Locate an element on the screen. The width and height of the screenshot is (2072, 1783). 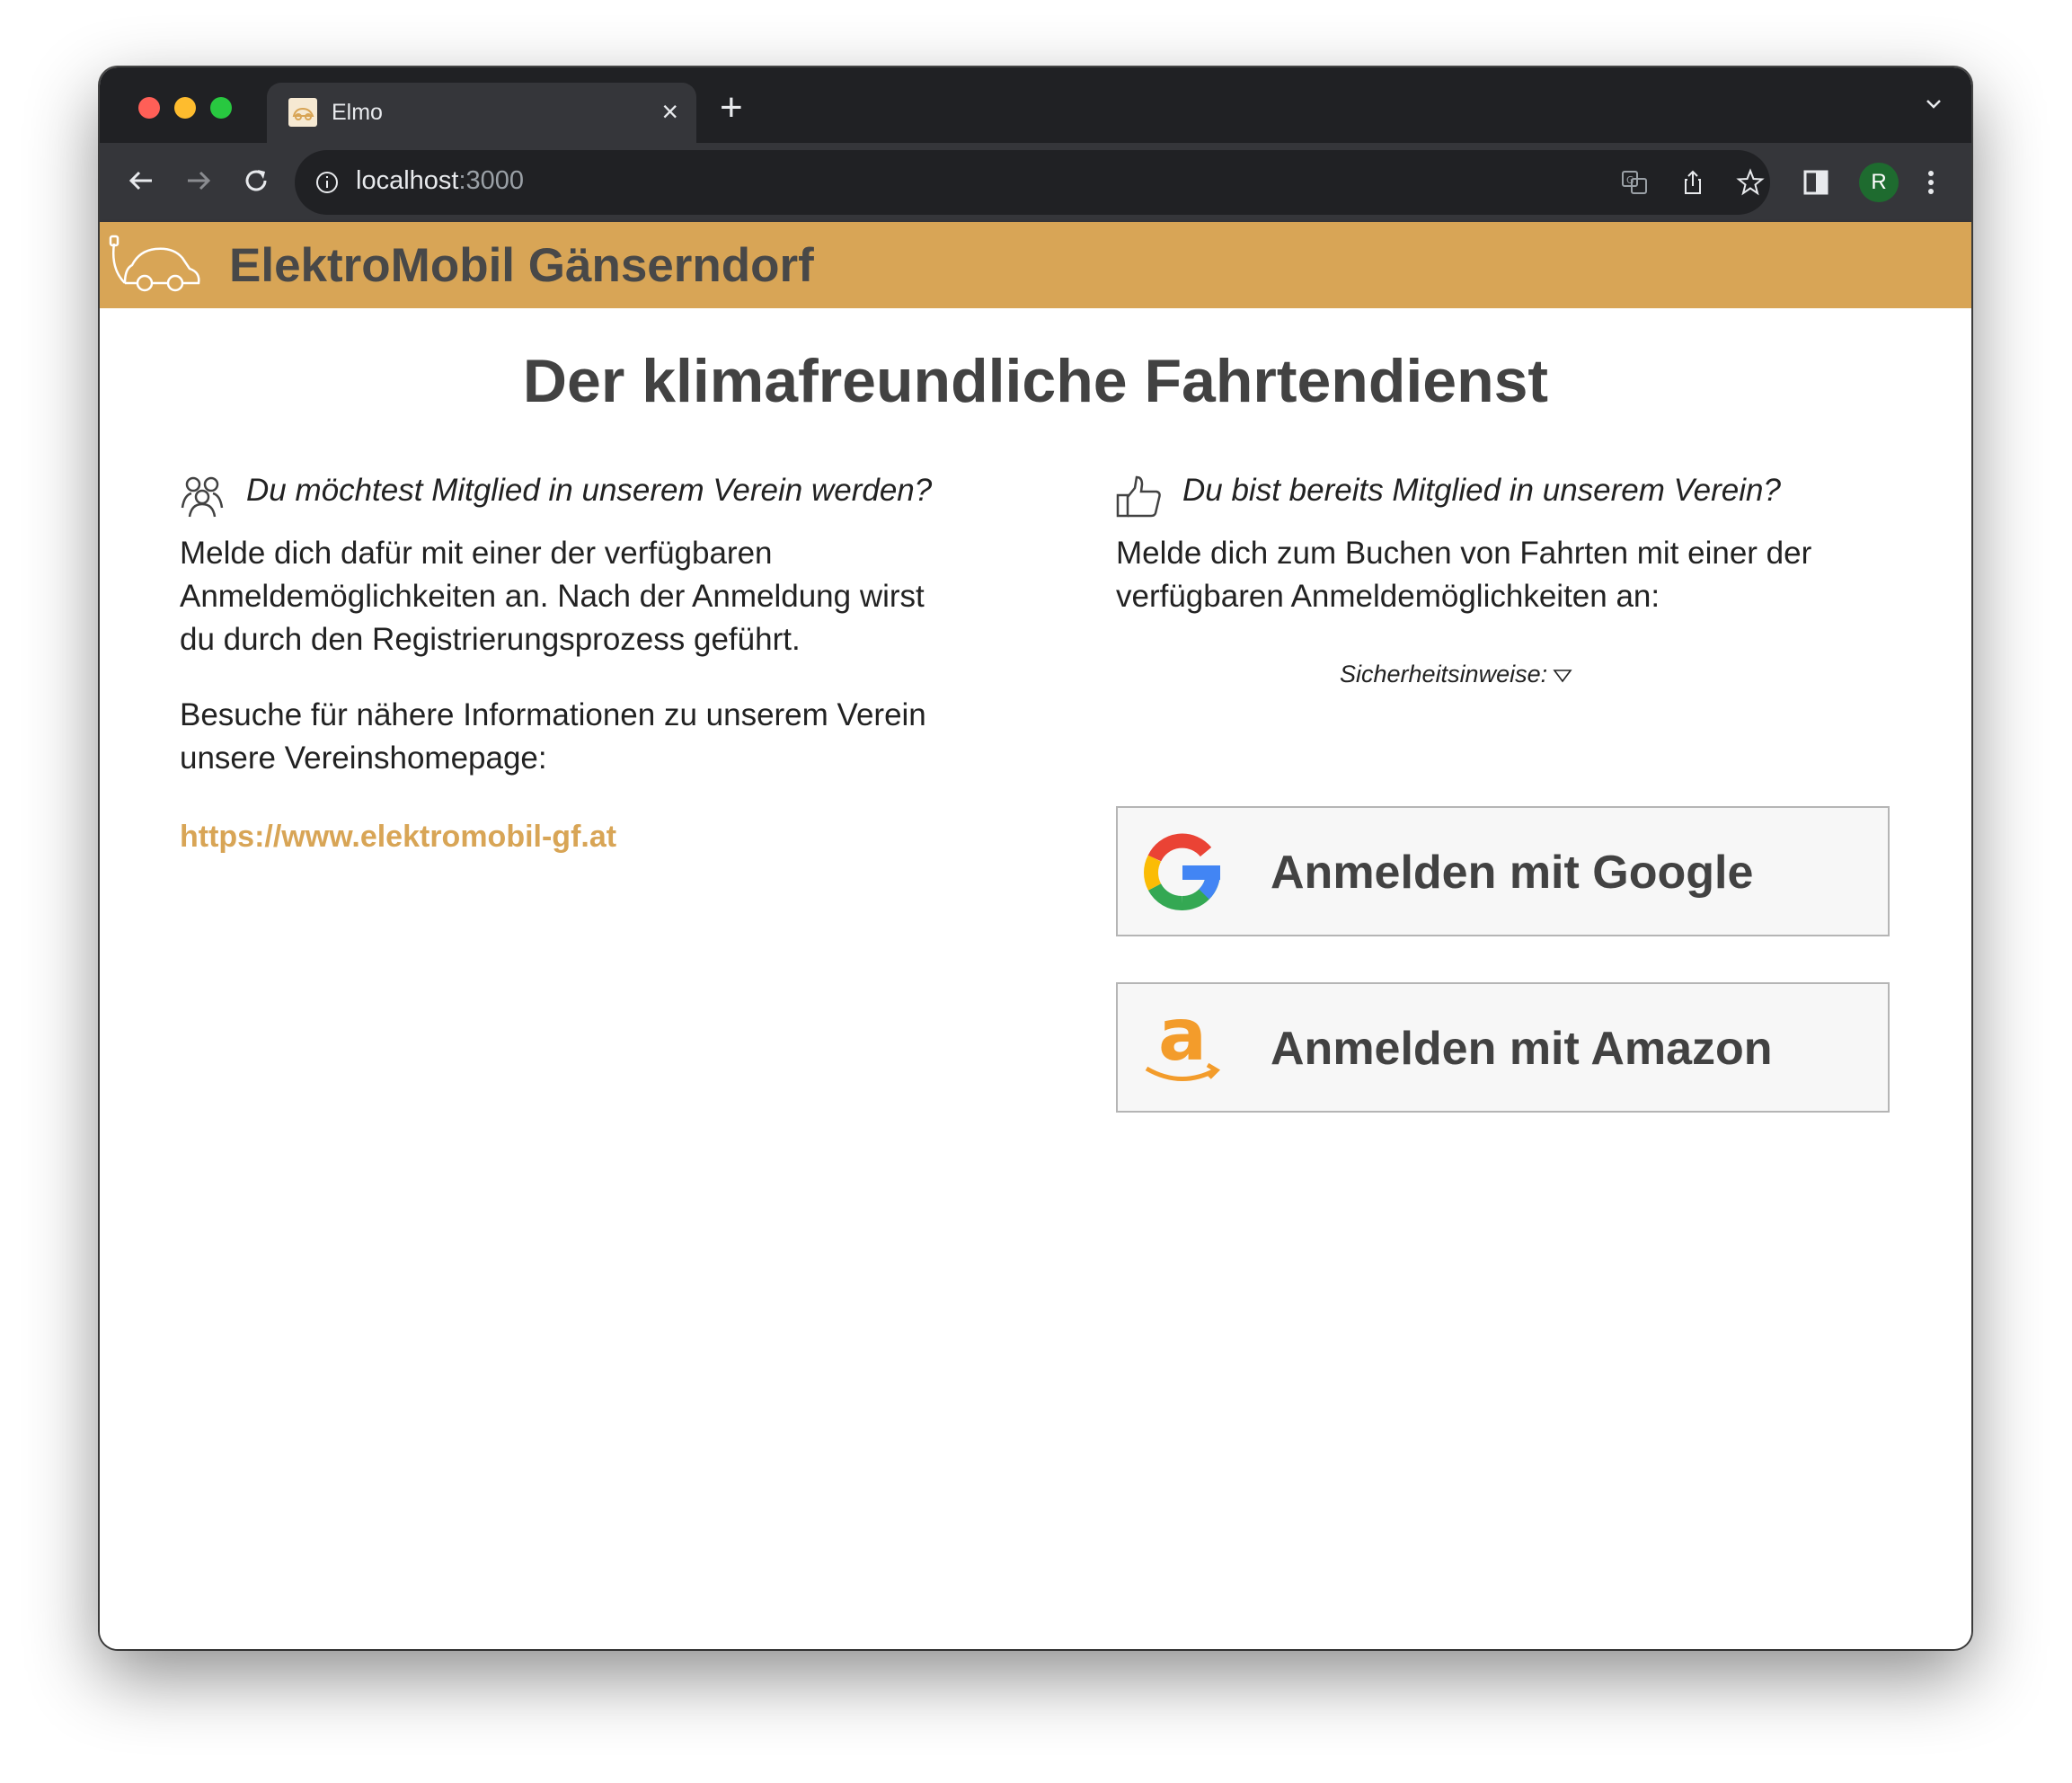
homepage-link: https://www.elektromobil-gf.at is located at coordinates (398, 837).